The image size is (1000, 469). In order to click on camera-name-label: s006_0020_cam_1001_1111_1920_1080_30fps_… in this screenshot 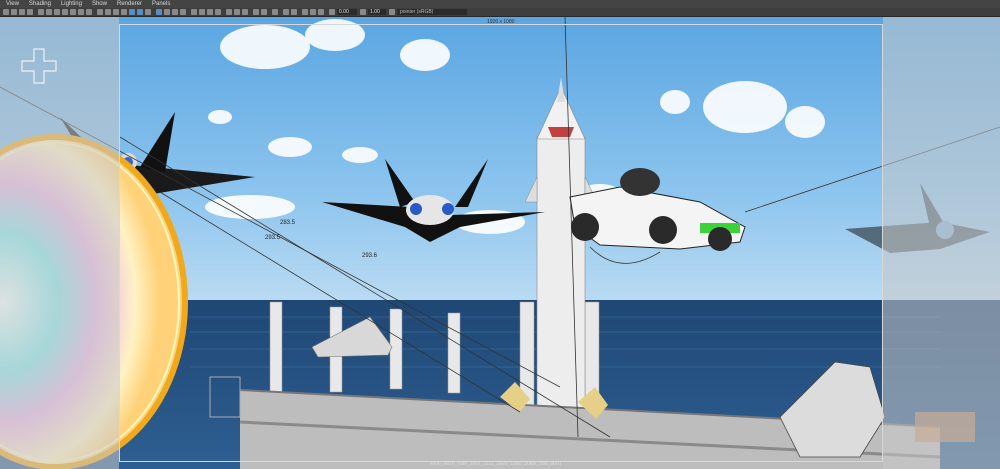, I will do `click(496, 464)`.